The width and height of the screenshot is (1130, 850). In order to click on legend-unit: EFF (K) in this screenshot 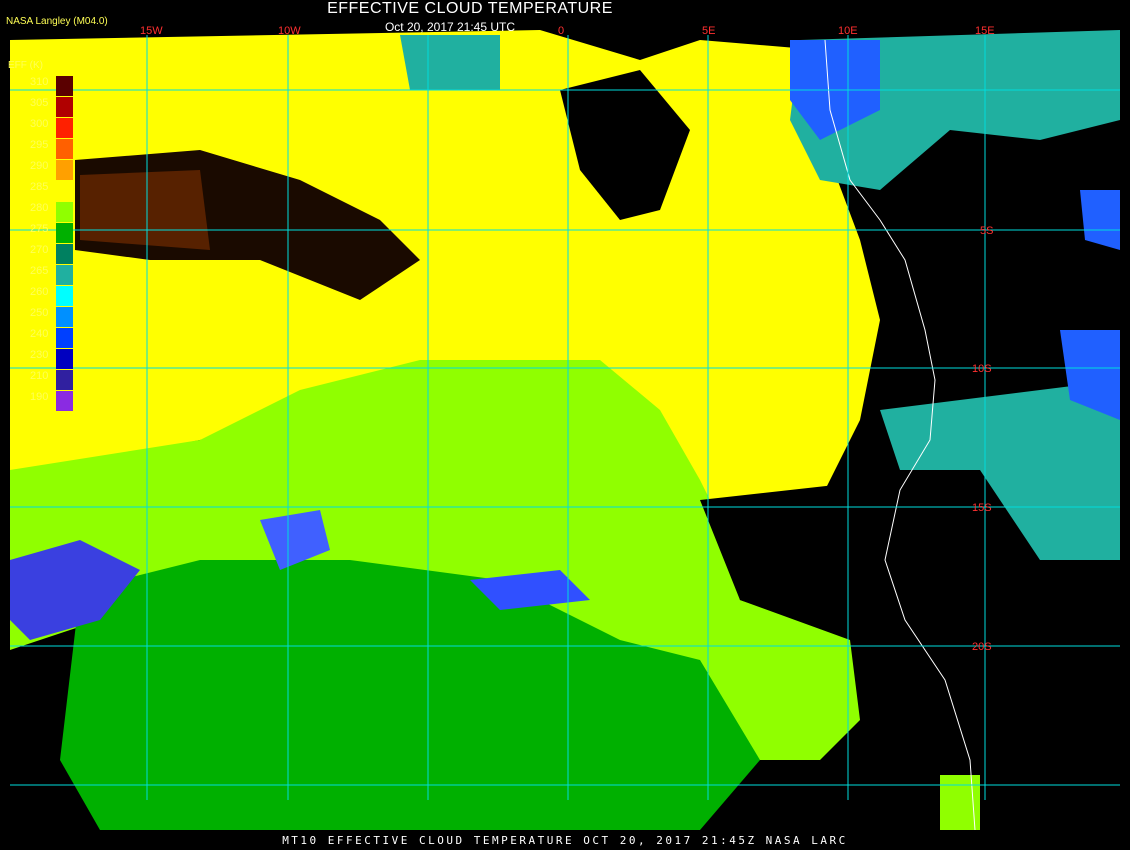, I will do `click(25, 65)`.